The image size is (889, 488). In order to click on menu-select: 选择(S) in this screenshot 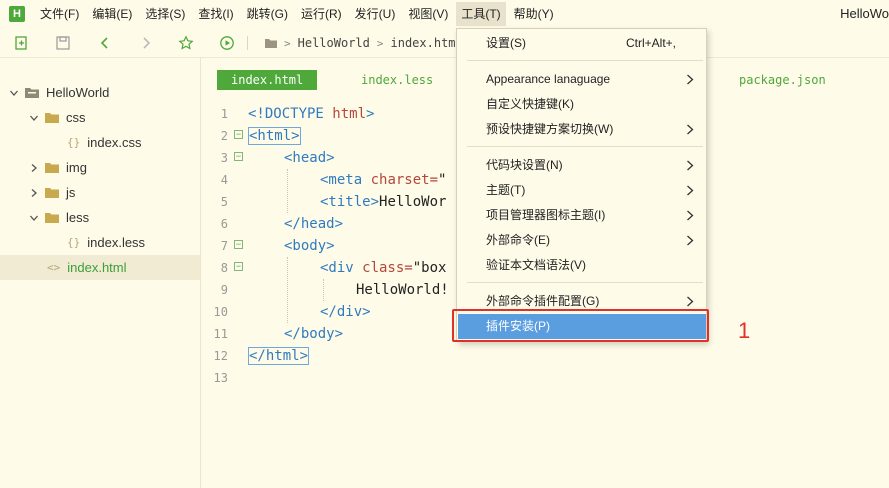, I will do `click(165, 14)`.